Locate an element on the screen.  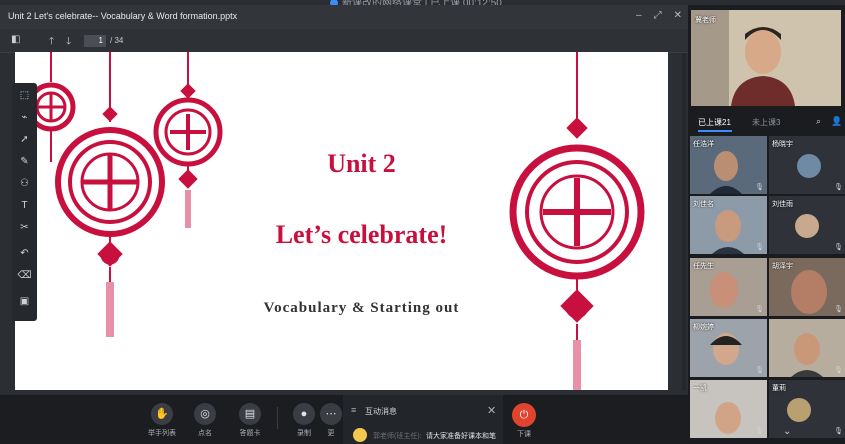
eraser-icon: ⌫ is located at coordinates (24, 276).